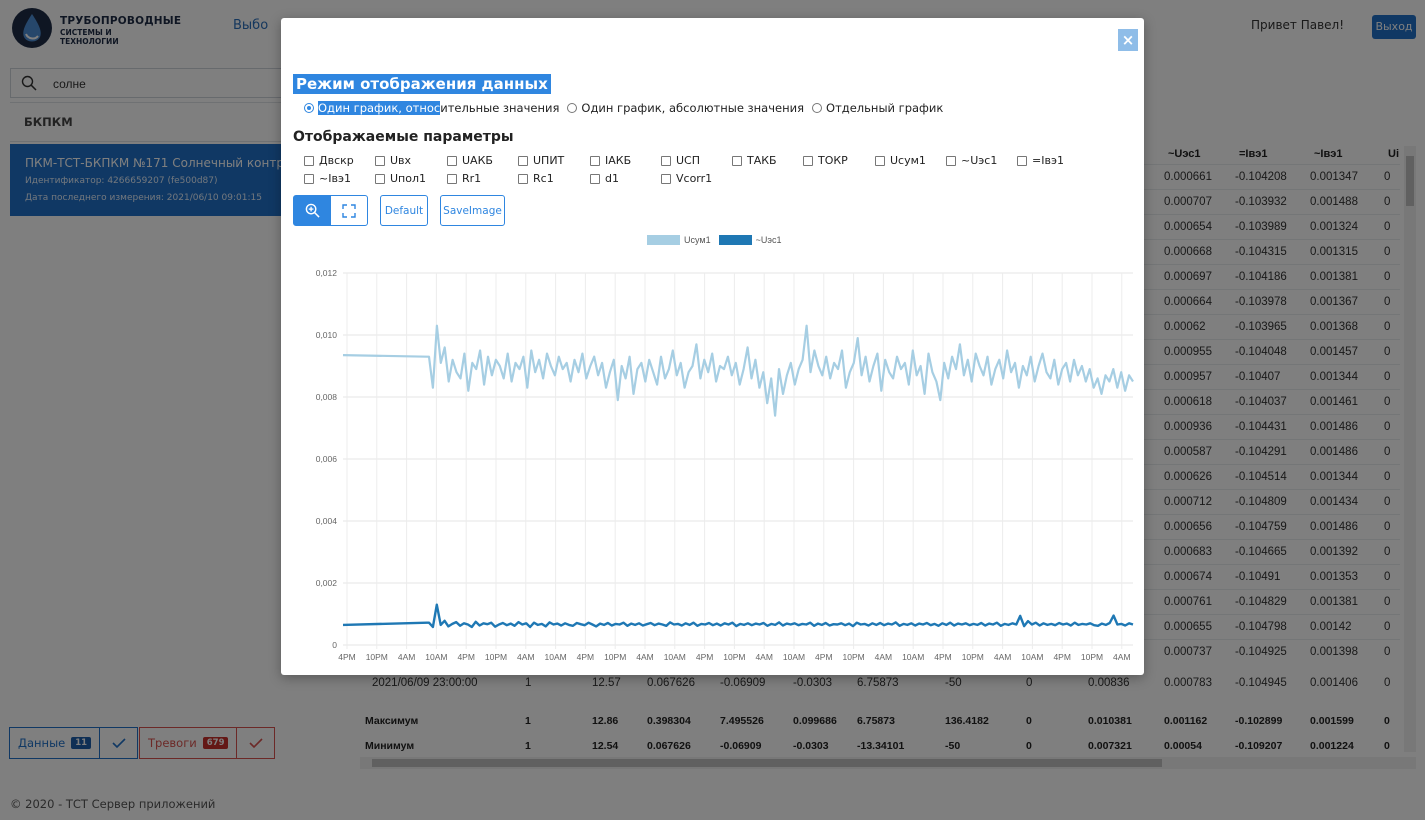  Describe the element at coordinates (327, 583) in the screenshot. I see `y-tick-label: 0,002` at that location.